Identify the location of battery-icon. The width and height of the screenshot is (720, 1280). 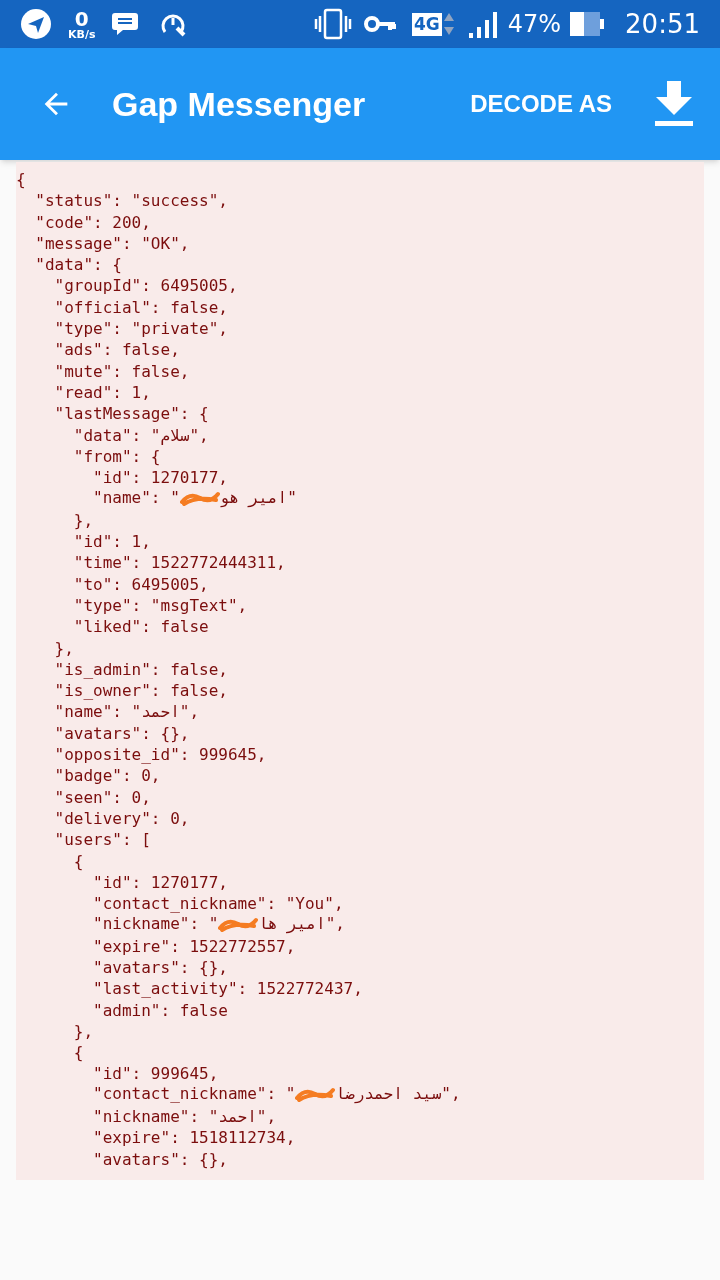
(587, 24).